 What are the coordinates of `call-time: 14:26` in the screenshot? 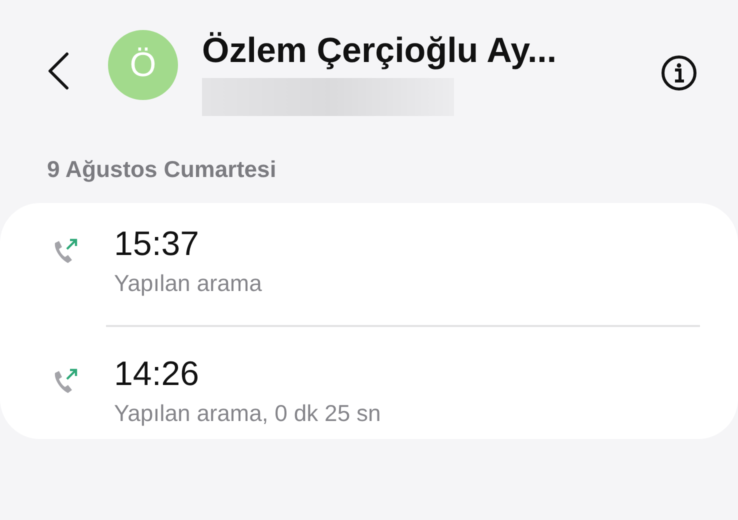 It's located at (157, 374).